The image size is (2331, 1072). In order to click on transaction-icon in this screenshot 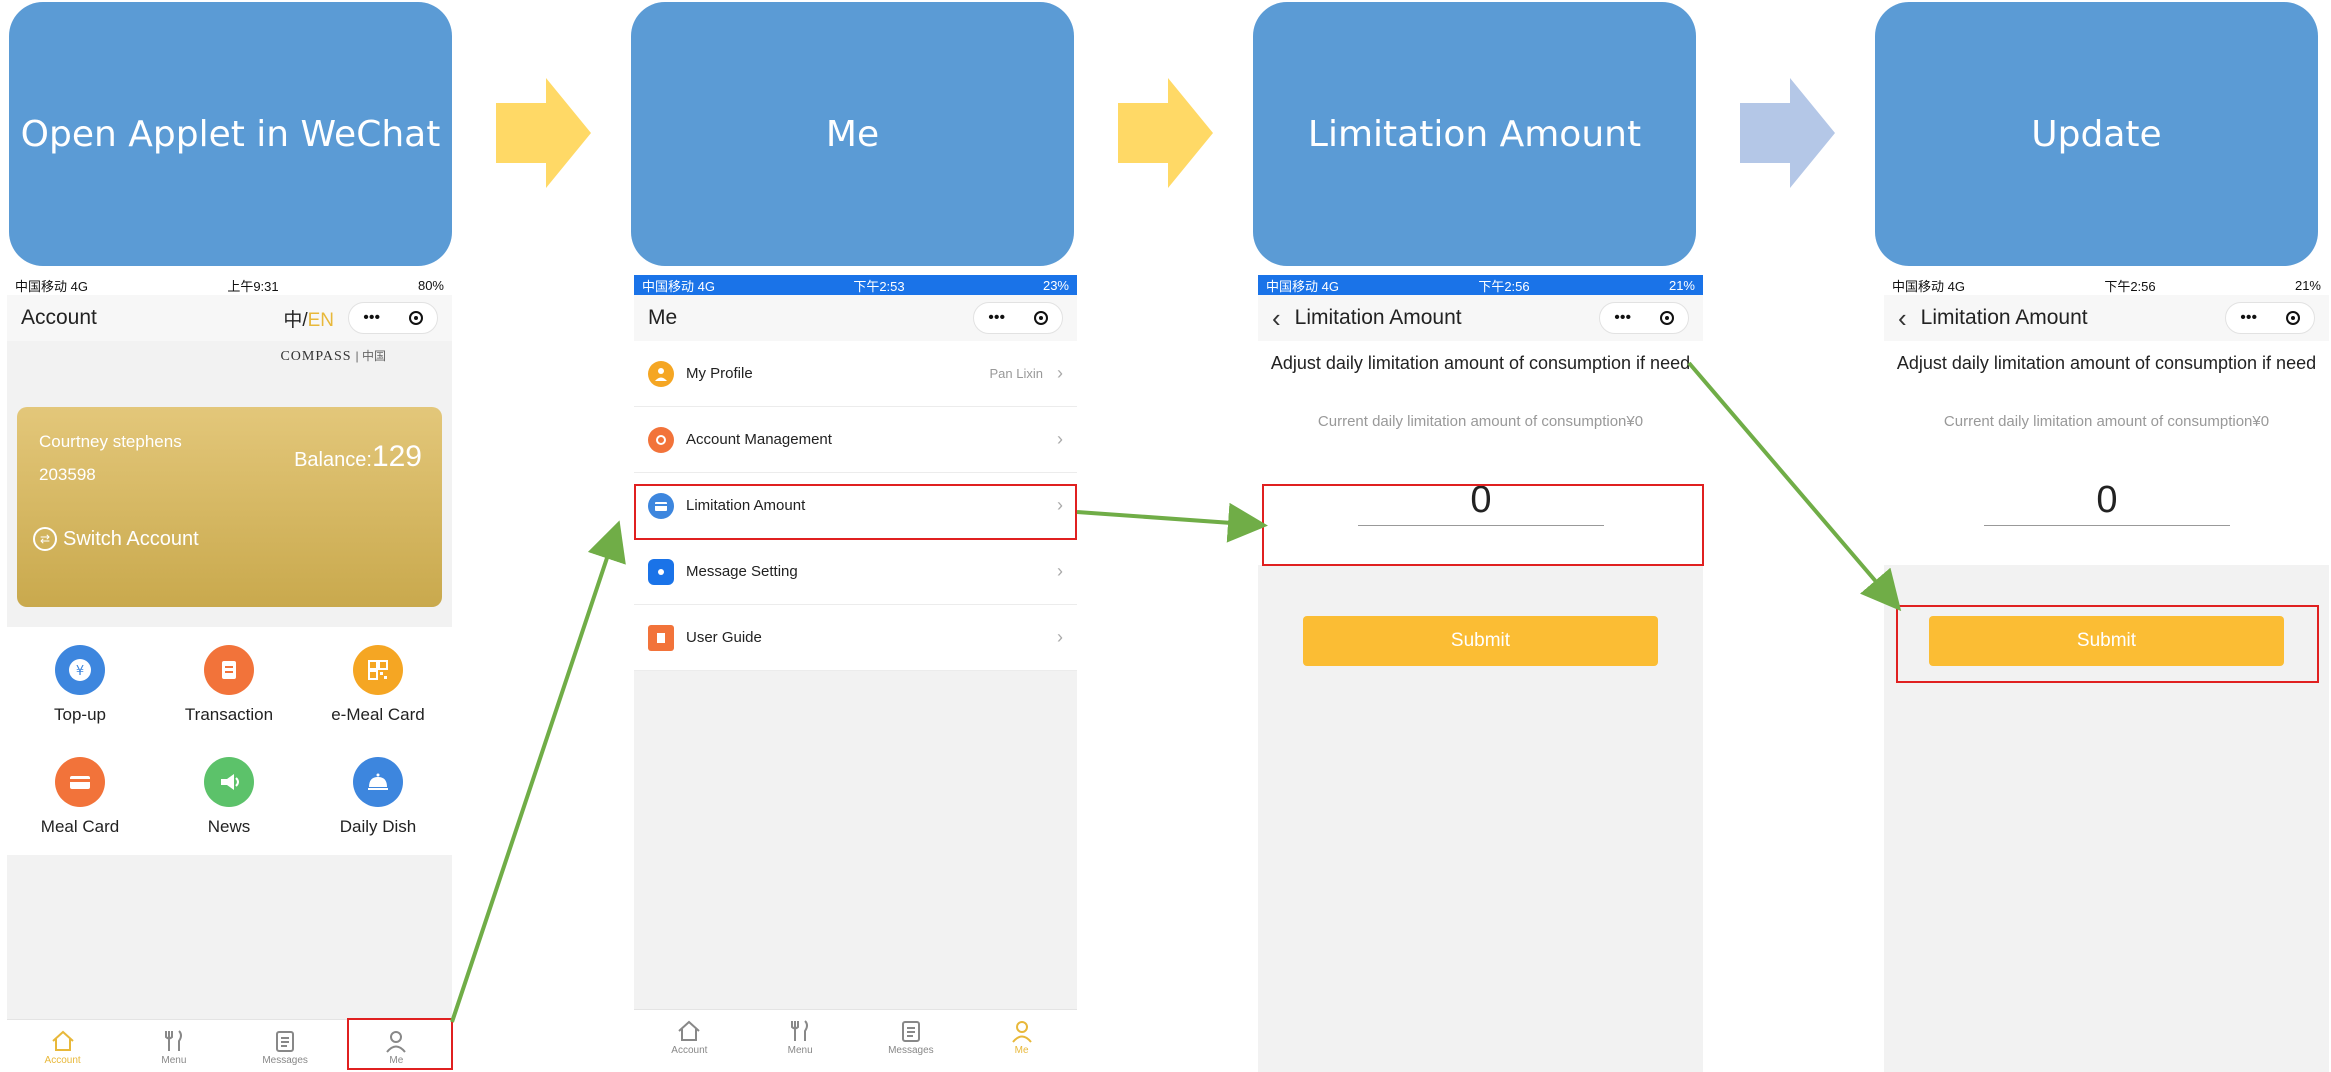, I will do `click(229, 670)`.